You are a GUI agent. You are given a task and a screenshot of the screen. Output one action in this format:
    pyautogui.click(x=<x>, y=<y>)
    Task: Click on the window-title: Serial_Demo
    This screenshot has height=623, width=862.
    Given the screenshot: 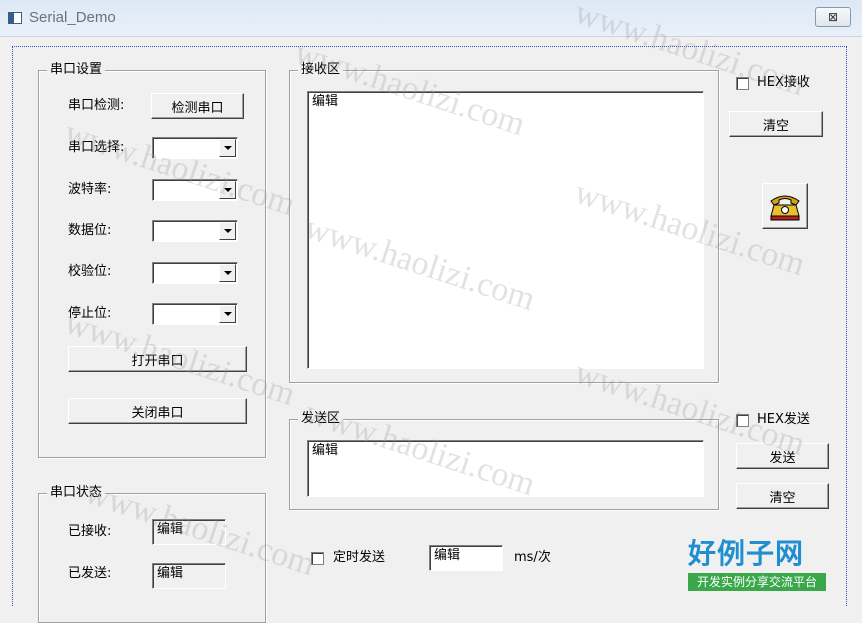 What is the action you would take?
    pyautogui.click(x=72, y=17)
    